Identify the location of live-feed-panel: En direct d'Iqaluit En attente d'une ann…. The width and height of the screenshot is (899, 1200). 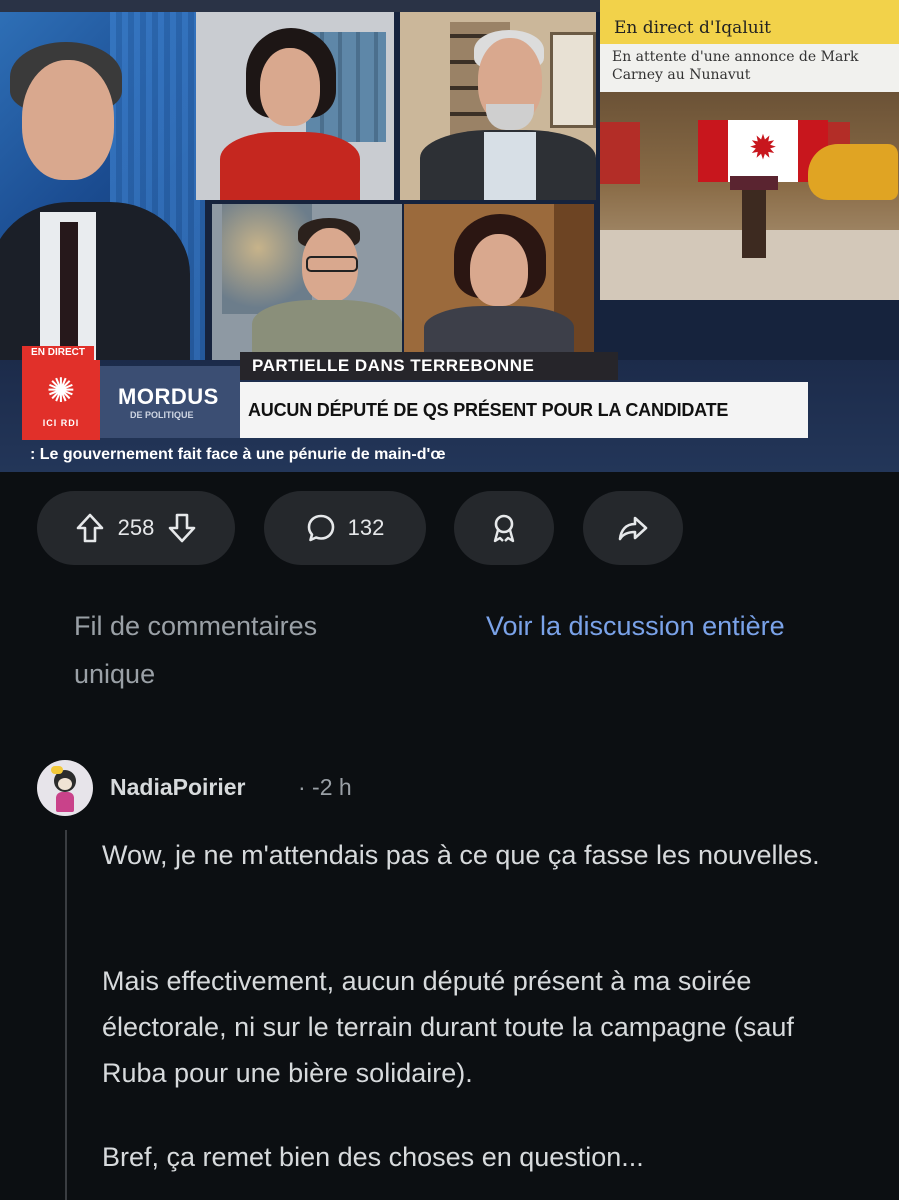
(749, 150).